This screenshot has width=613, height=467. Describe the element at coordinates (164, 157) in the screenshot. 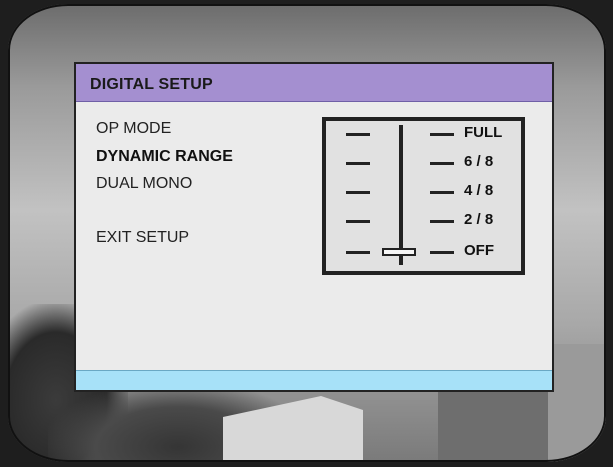

I see `menu-item-dynamic-range: DYNAMIC RANGE` at that location.